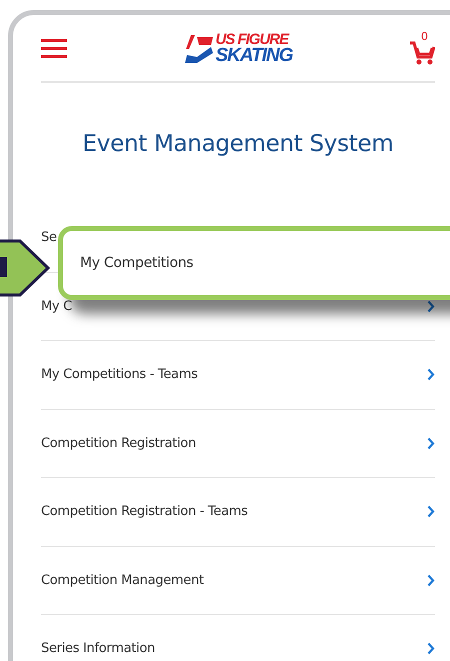  I want to click on menu-item: Competition Management, so click(238, 580).